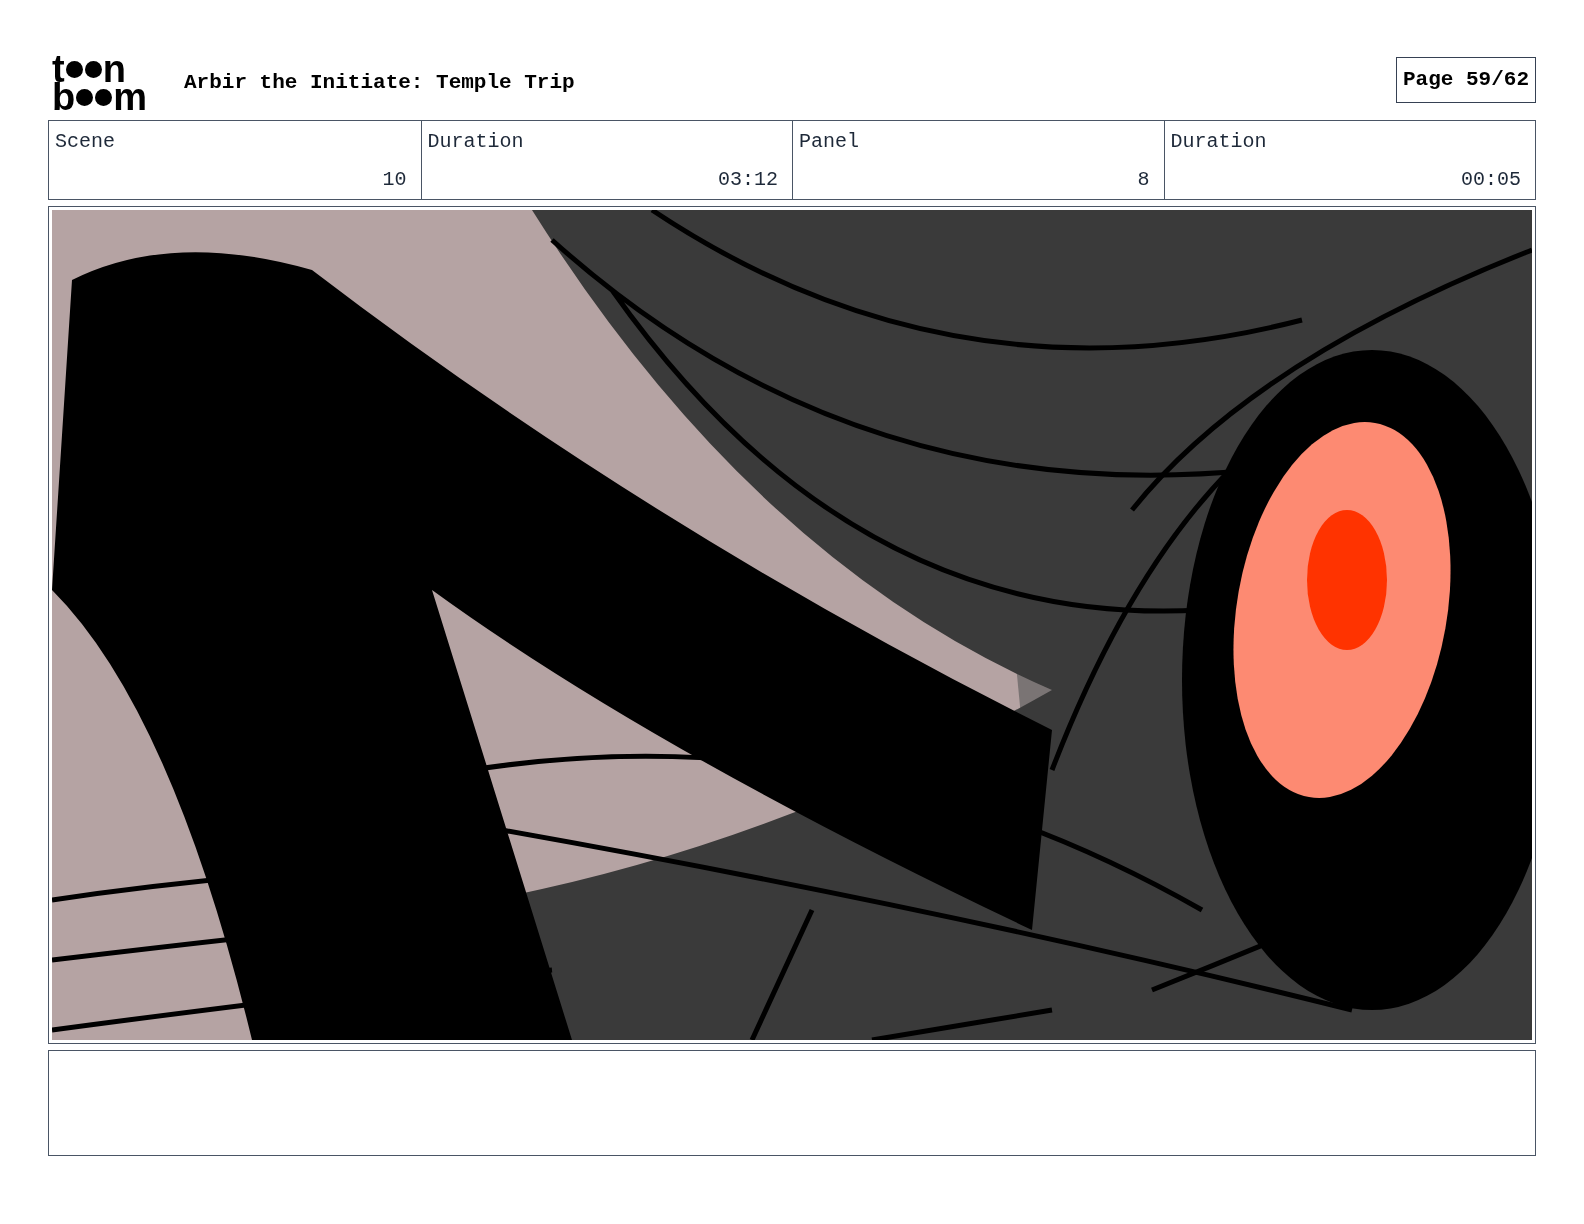 The height and width of the screenshot is (1224, 1584). I want to click on logo: t n b m, so click(100, 83).